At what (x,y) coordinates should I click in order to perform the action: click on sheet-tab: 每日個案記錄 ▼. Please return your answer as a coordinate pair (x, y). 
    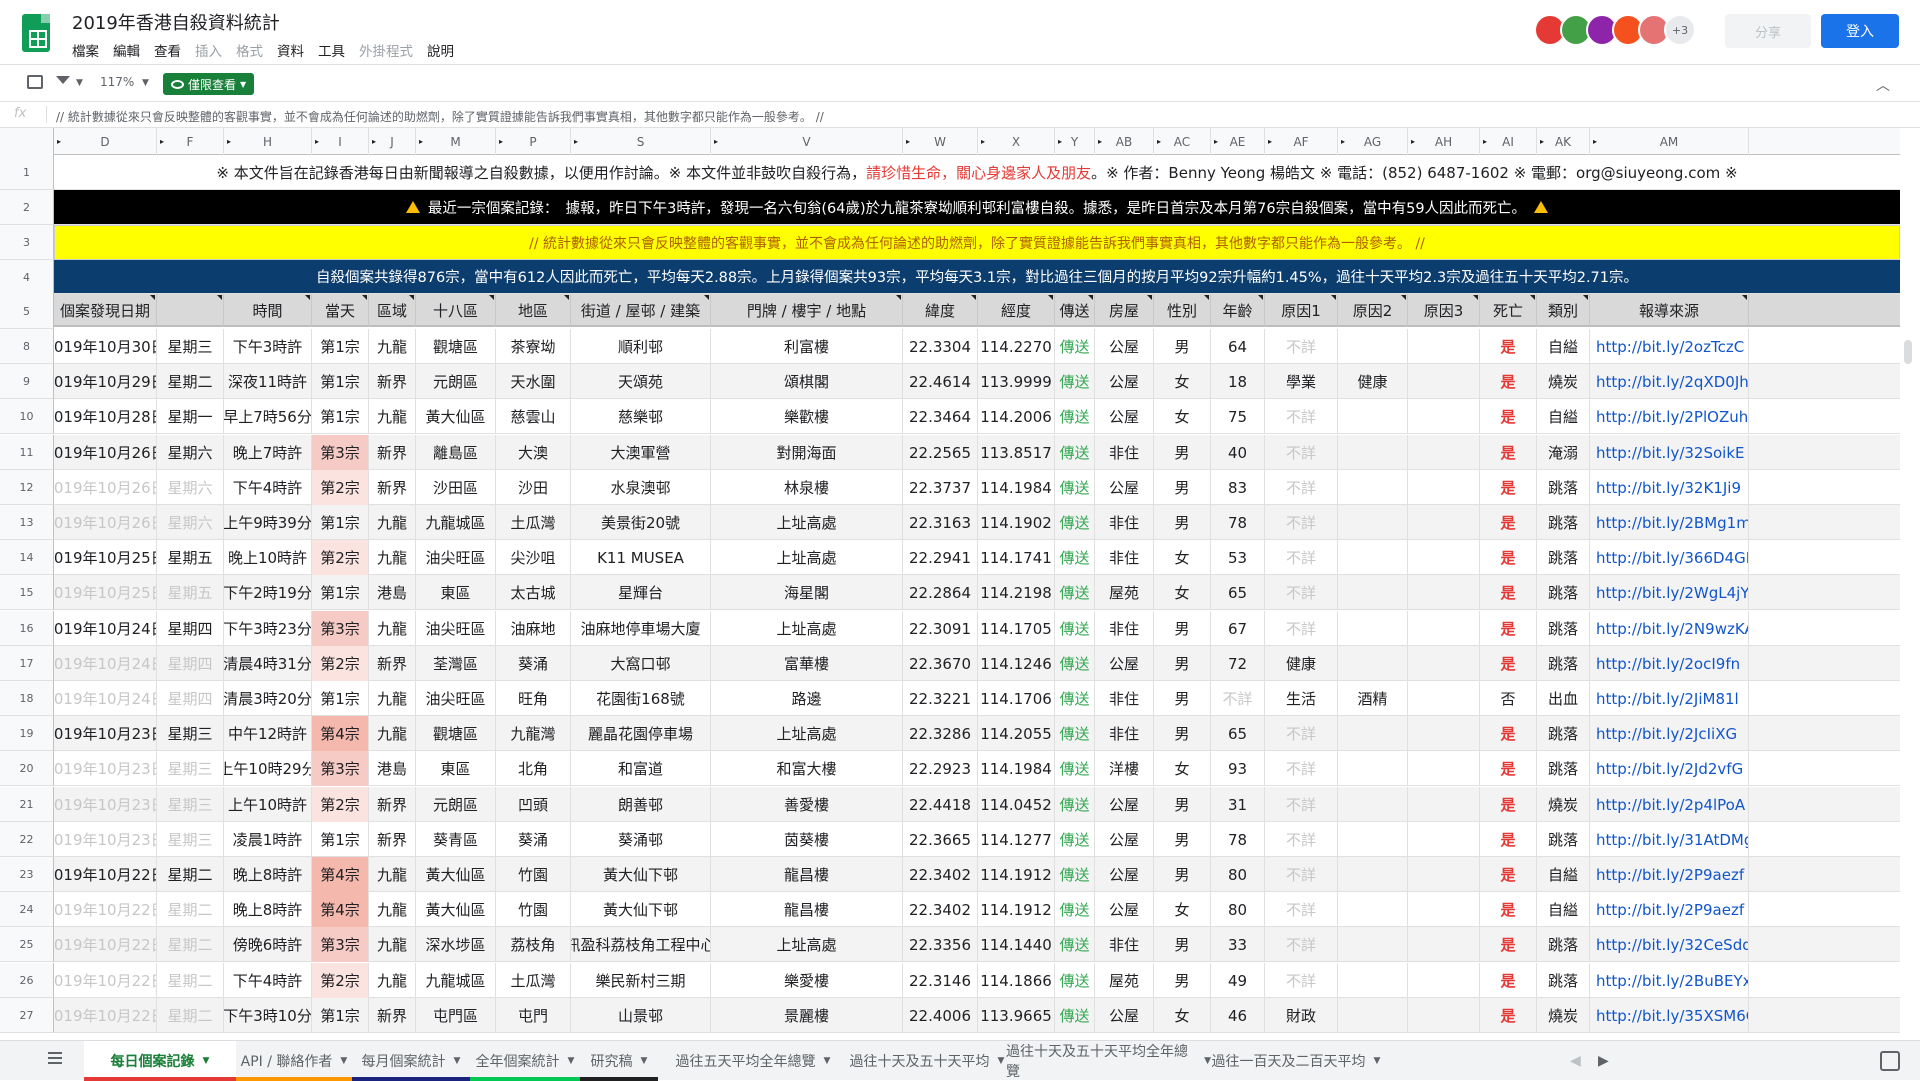
    Looking at the image, I should click on (160, 1061).